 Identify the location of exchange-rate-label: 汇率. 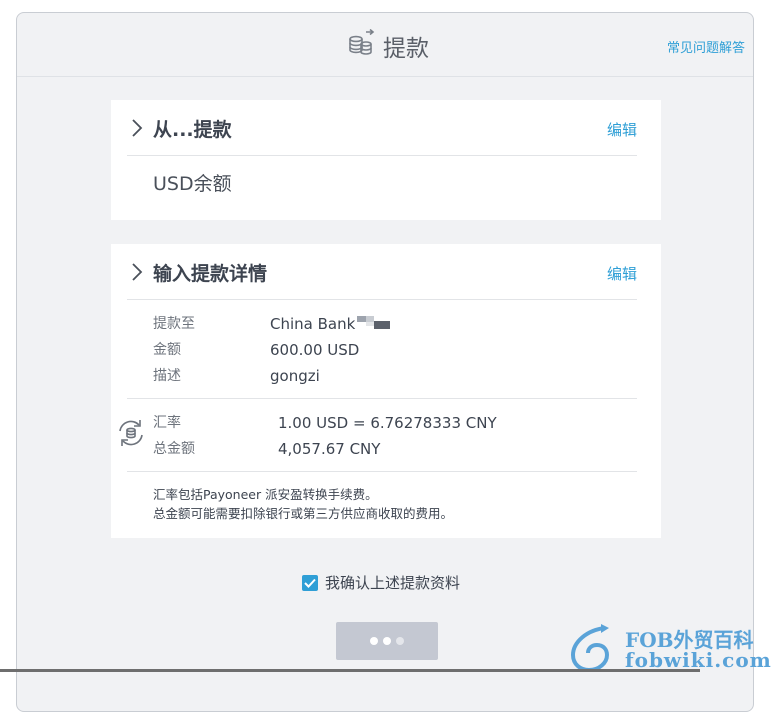
(167, 423).